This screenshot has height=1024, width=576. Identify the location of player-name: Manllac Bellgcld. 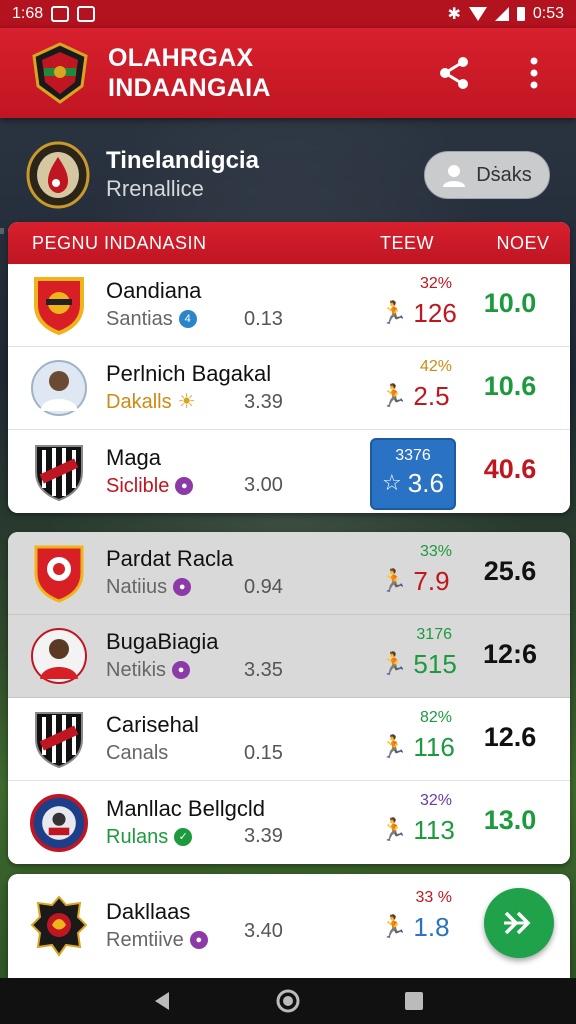
(185, 808).